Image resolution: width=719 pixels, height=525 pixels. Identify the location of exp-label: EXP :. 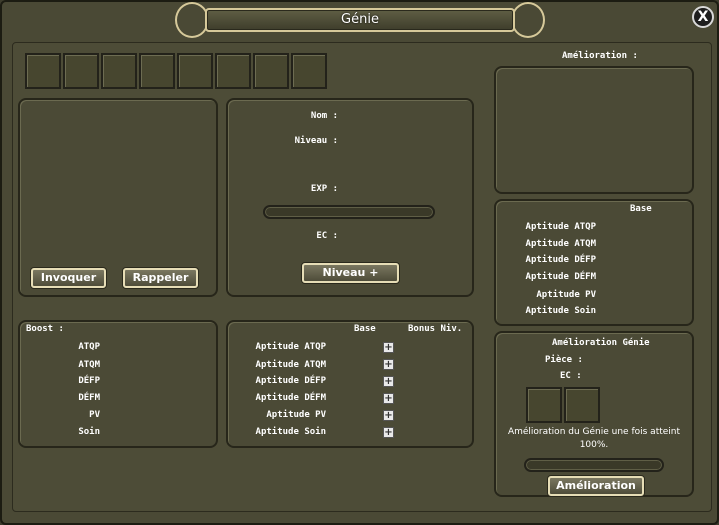
(324, 189).